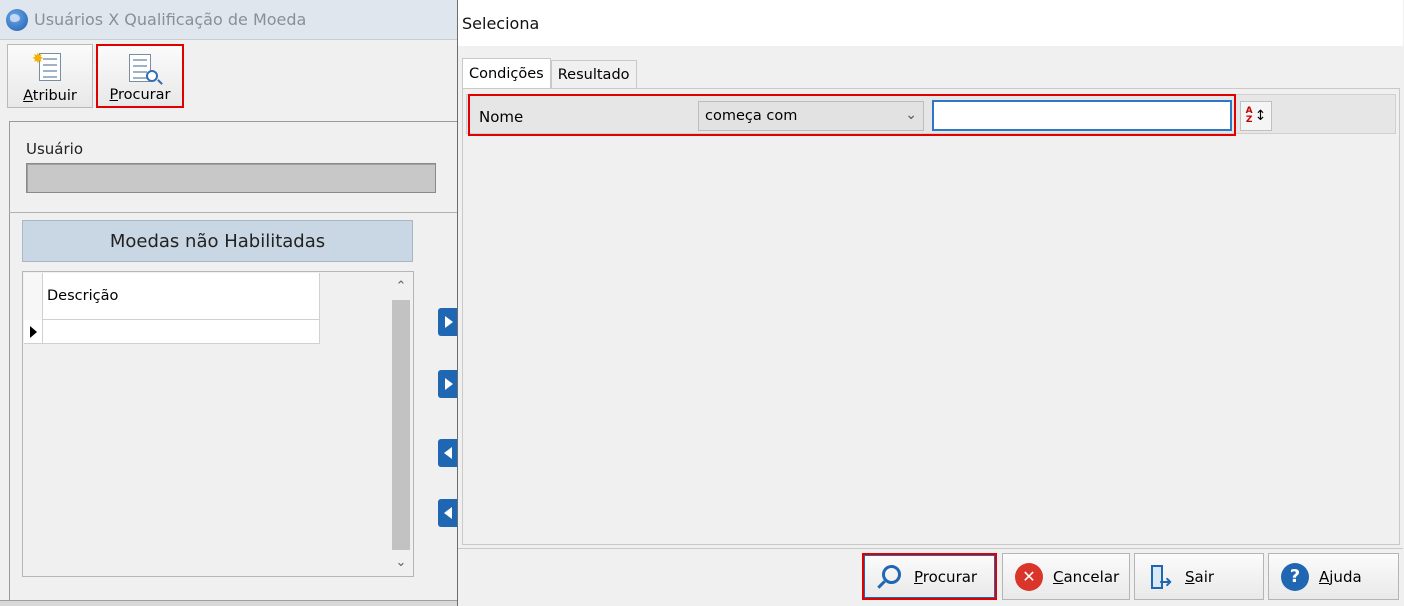 The height and width of the screenshot is (606, 1404). I want to click on table-row, so click(173, 332).